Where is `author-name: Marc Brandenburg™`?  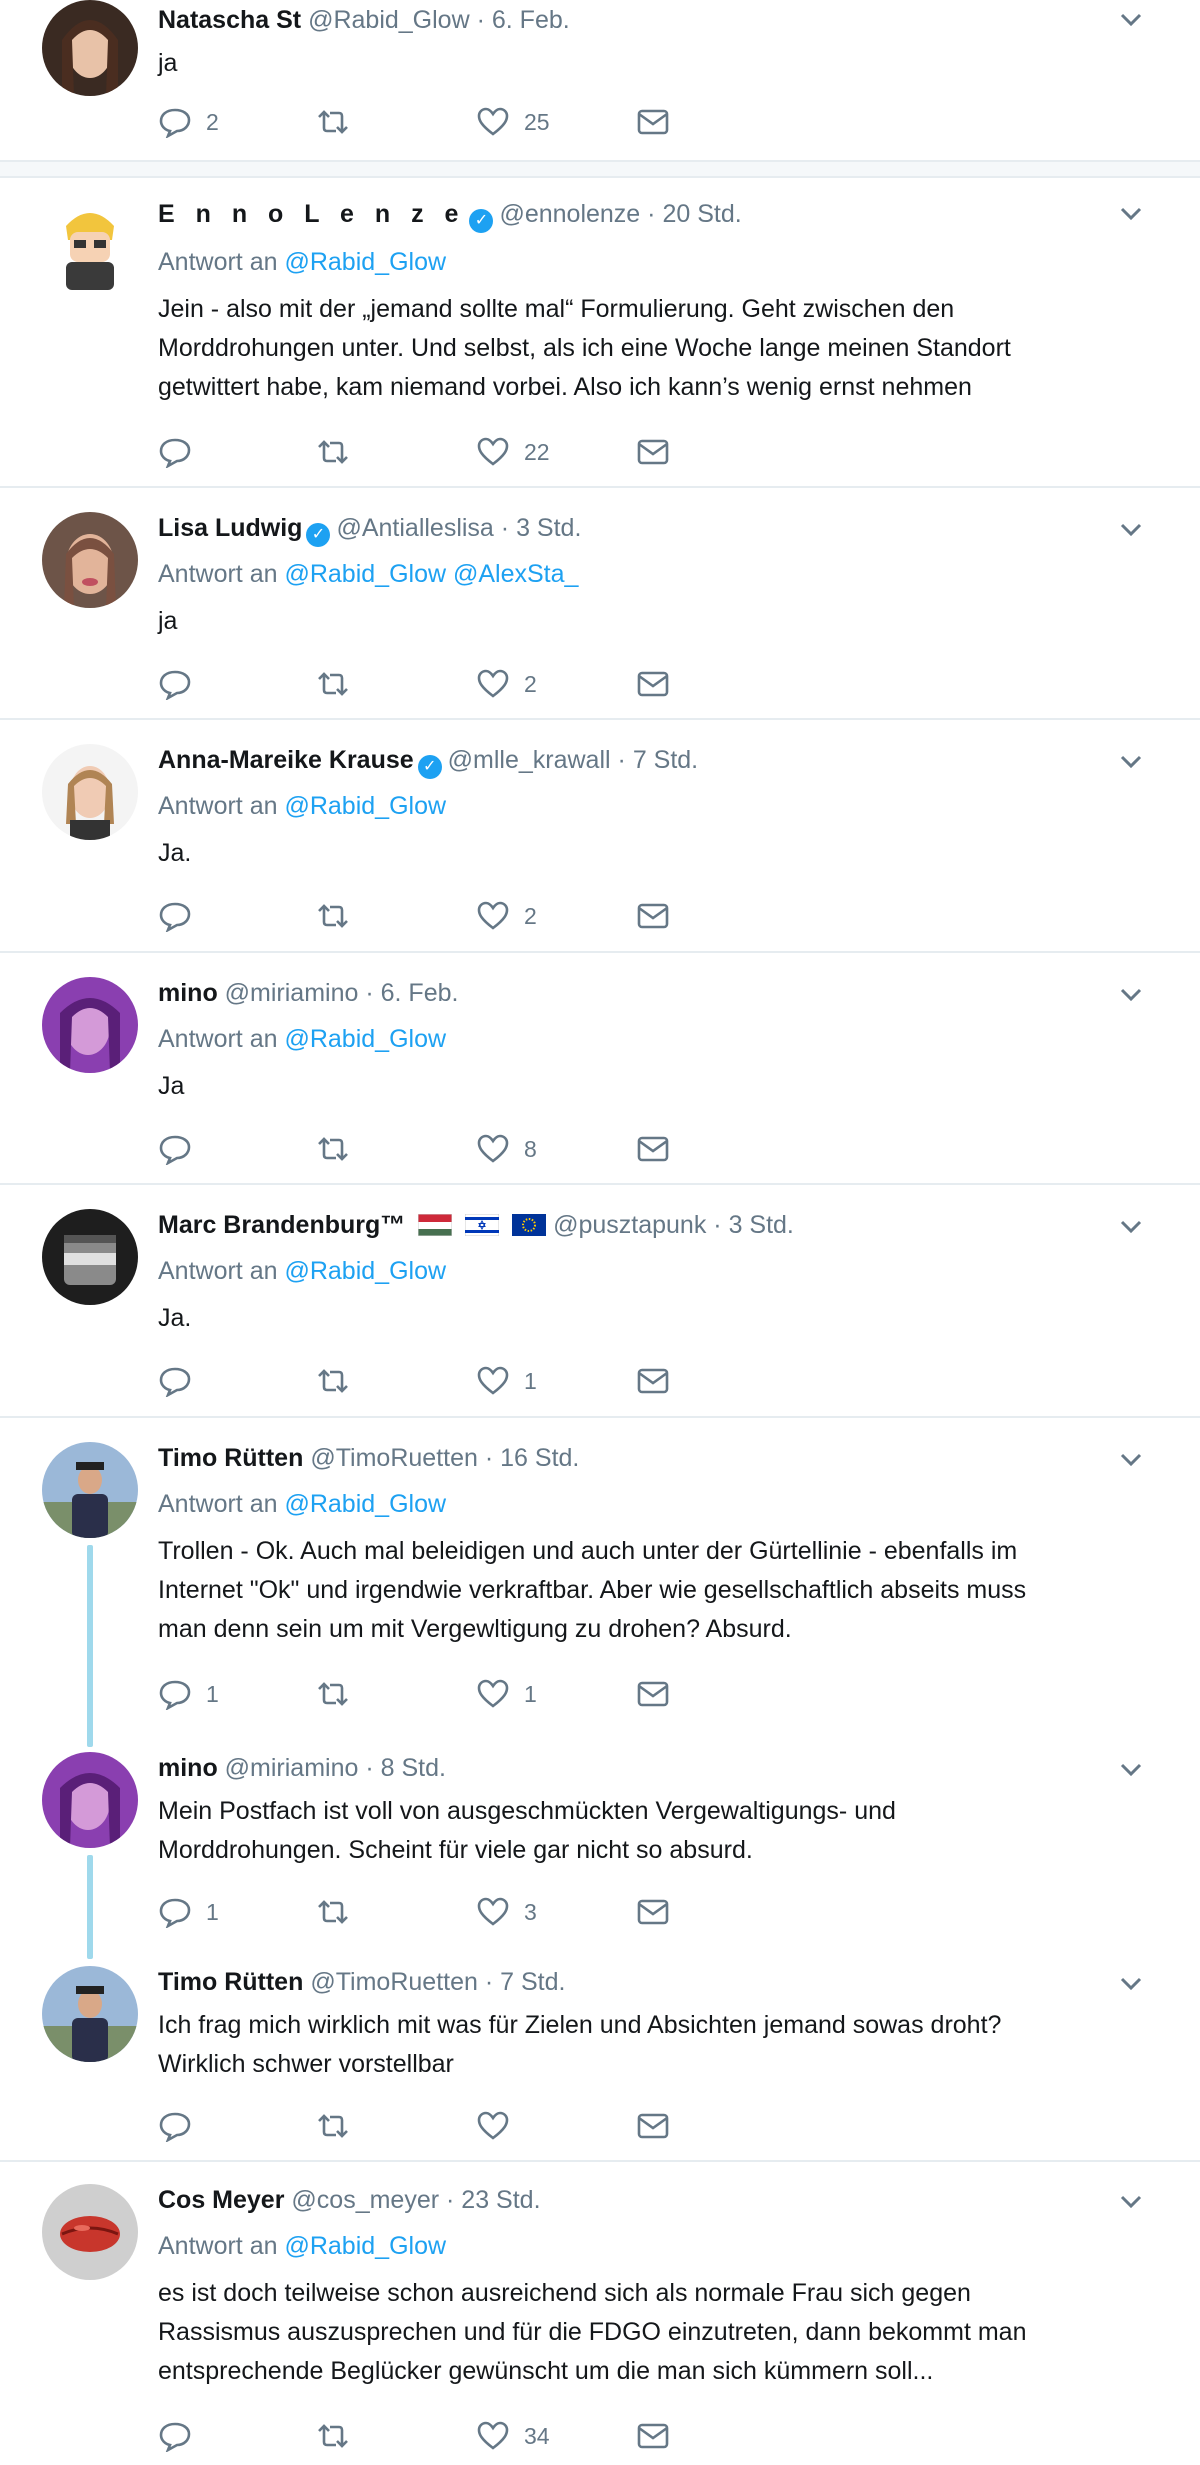
author-name: Marc Brandenburg™ is located at coordinates (281, 1225).